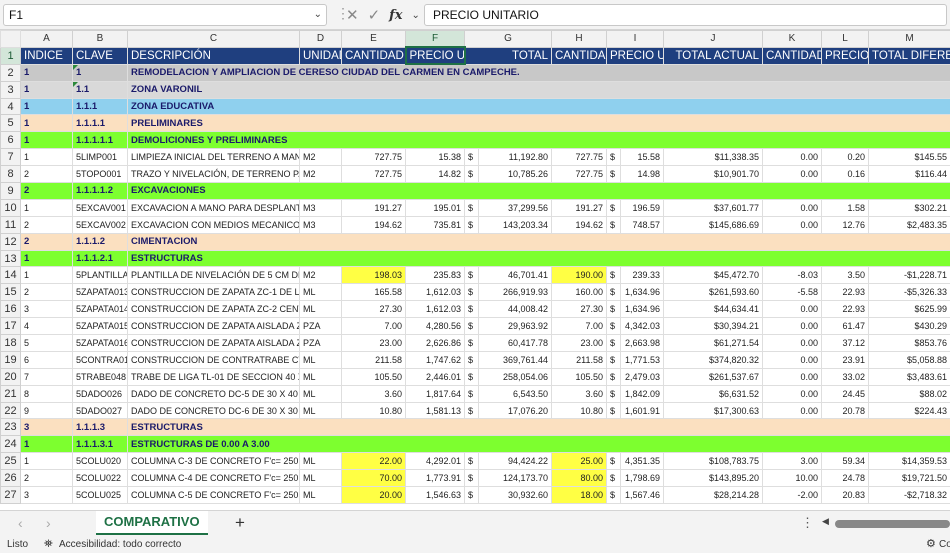 The width and height of the screenshot is (950, 553). I want to click on table-cell: CONSTRUCCION DE ZAPATA AISLADA Z-4 D, so click(213, 343).